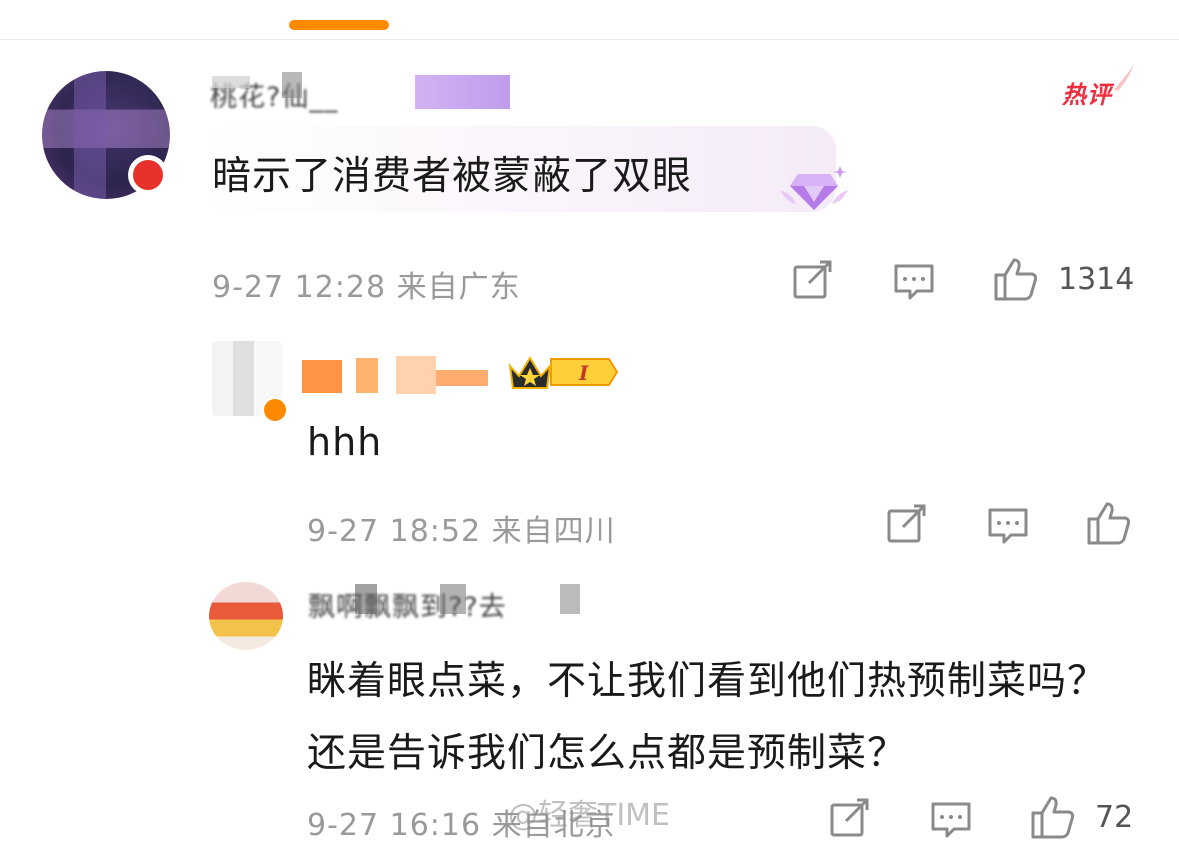 Image resolution: width=1179 pixels, height=844 pixels. What do you see at coordinates (366, 287) in the screenshot?
I see `comment-meta: 9-27 12:28 来自广东` at bounding box center [366, 287].